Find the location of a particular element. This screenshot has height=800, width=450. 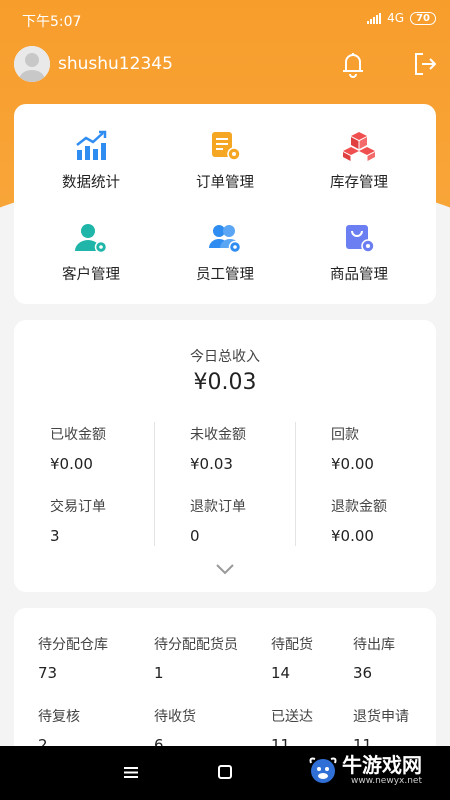

stat-value: 73 is located at coordinates (48, 673).